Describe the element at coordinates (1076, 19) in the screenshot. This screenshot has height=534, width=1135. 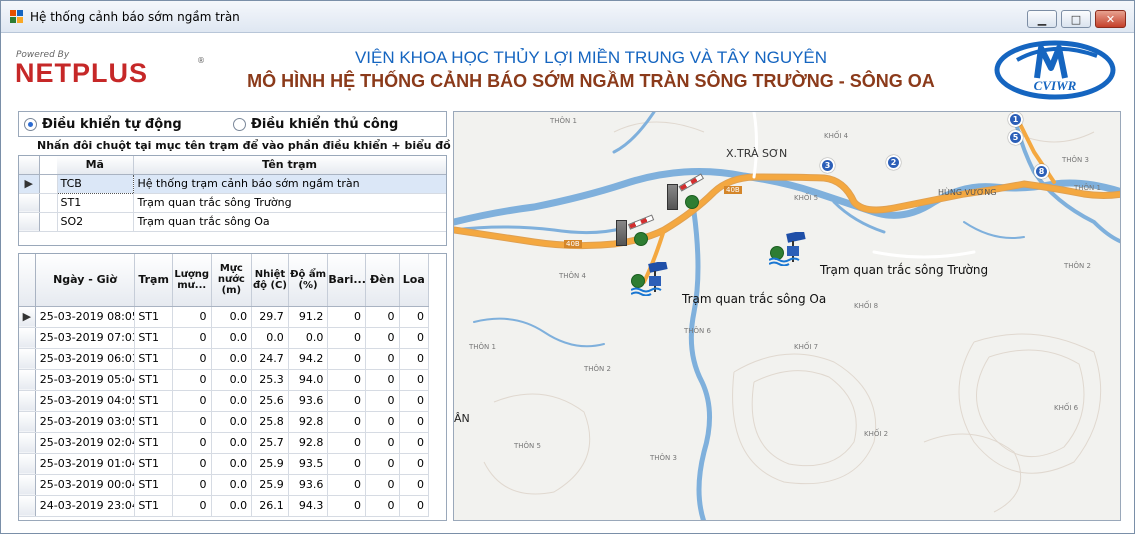
I see `maximize-button: □` at that location.